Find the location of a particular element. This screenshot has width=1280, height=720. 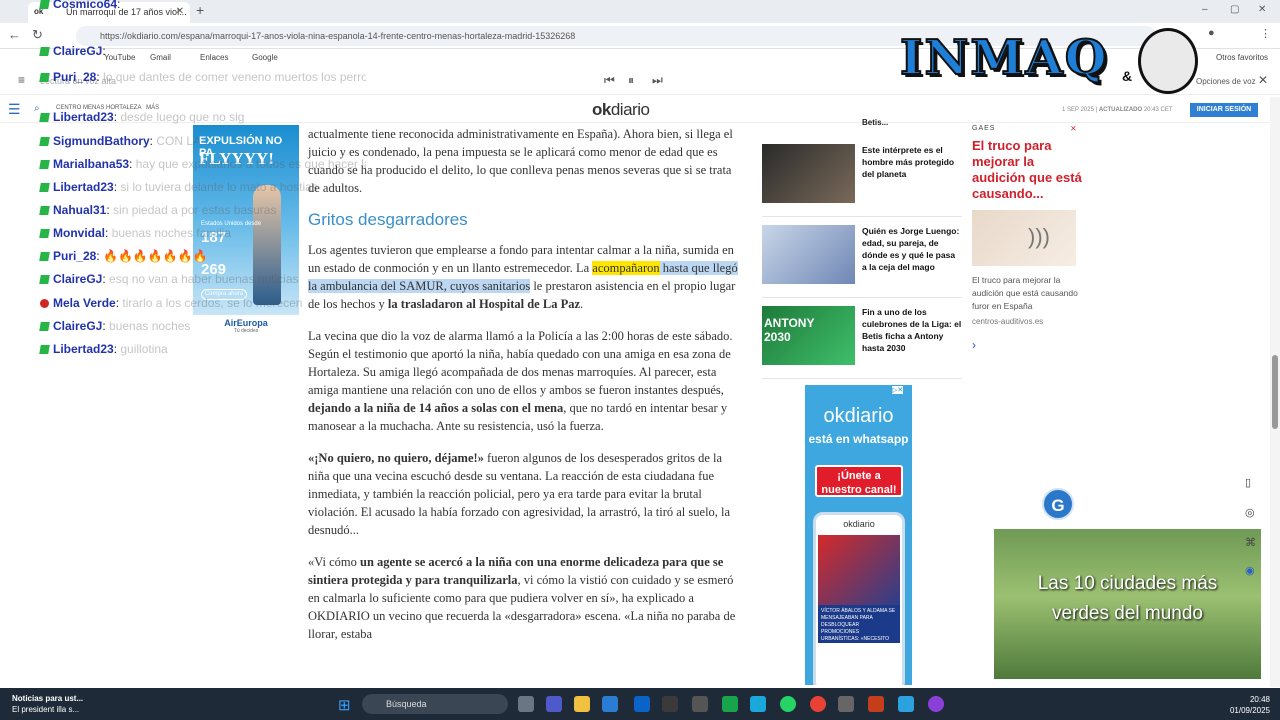

next-paragraph-icon: ⏭ is located at coordinates (657, 80).